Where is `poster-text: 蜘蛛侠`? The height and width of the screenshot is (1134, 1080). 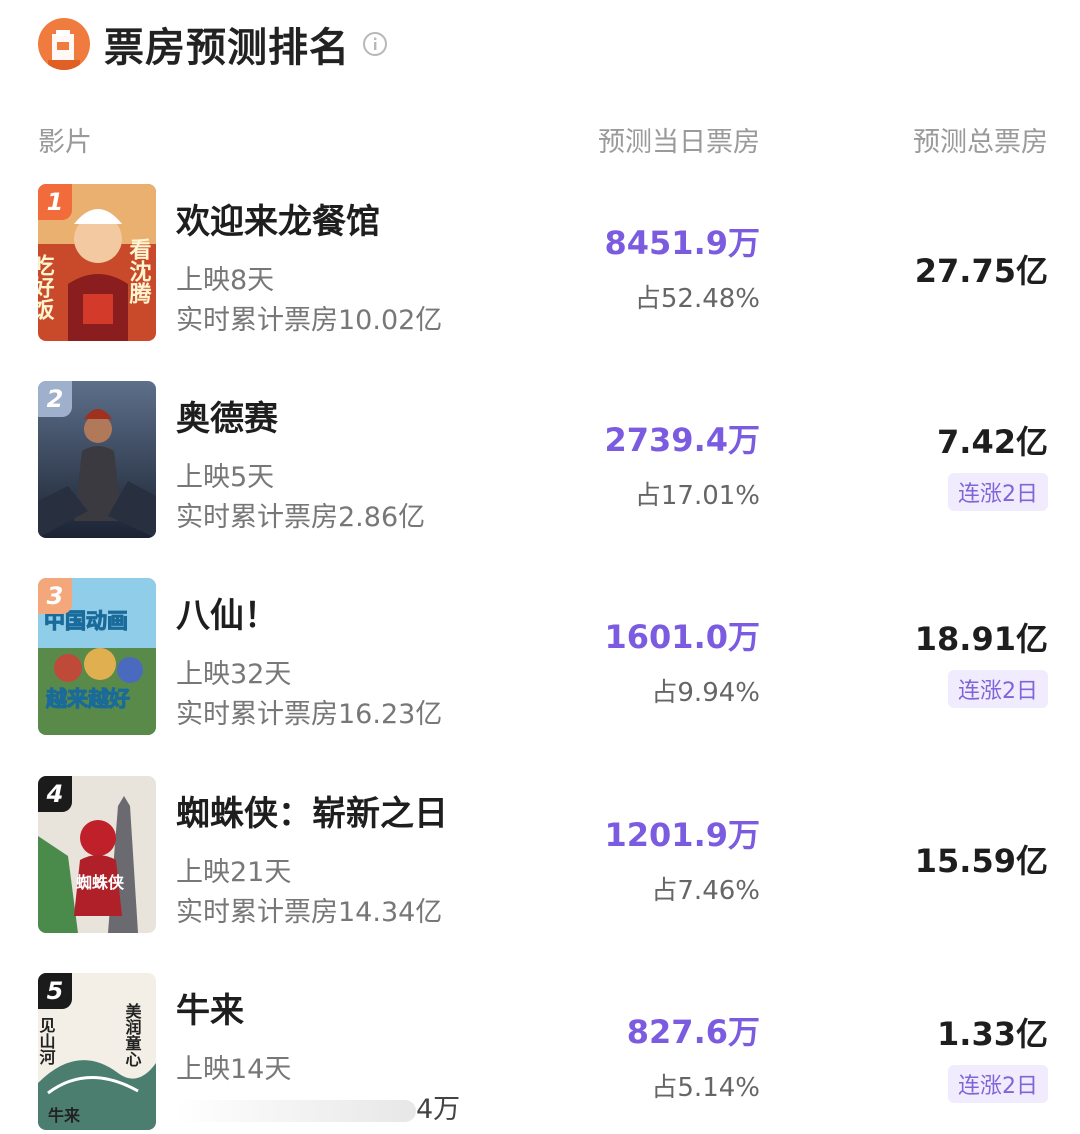 poster-text: 蜘蛛侠 is located at coordinates (100, 882).